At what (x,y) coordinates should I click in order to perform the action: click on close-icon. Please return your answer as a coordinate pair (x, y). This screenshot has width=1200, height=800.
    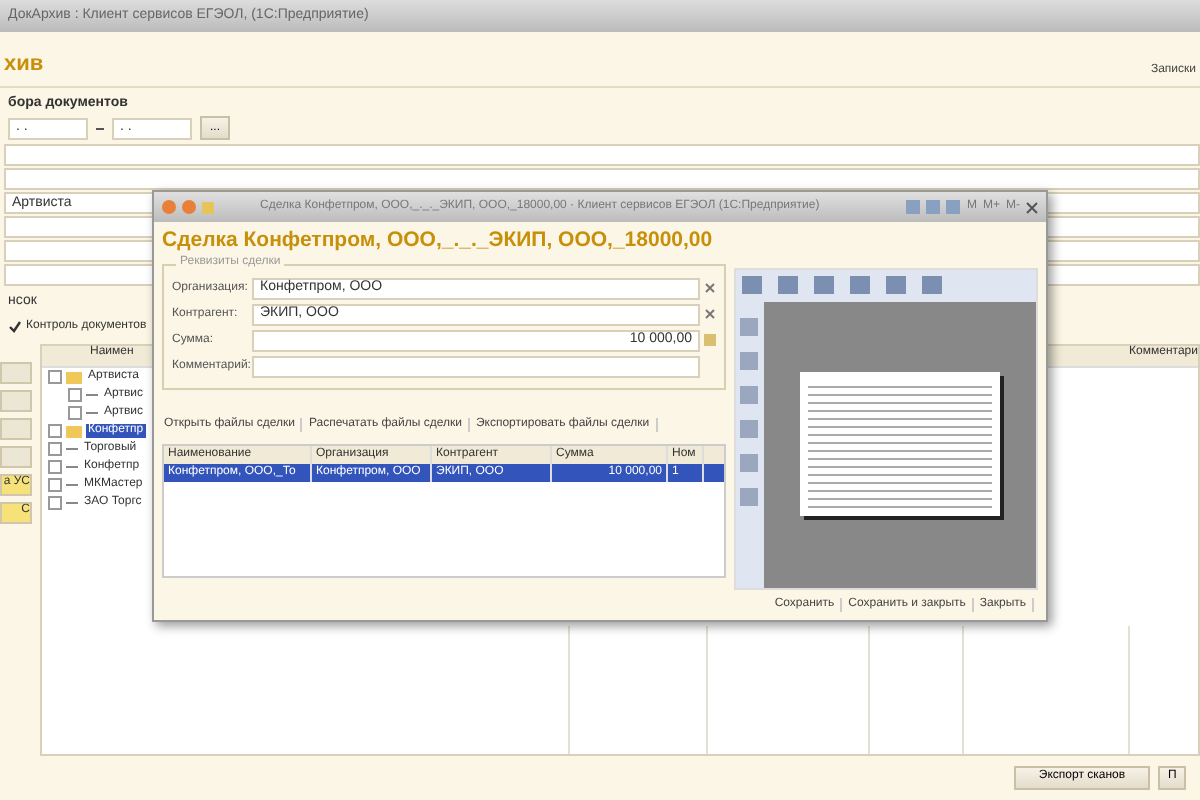
    Looking at the image, I should click on (1032, 207).